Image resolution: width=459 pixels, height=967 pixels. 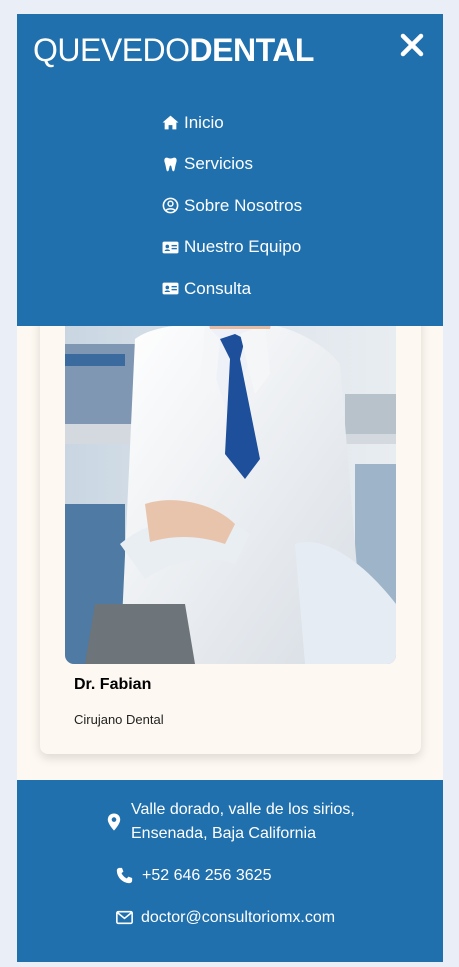 I want to click on nav-item-servicios: Servicios, so click(x=232, y=165).